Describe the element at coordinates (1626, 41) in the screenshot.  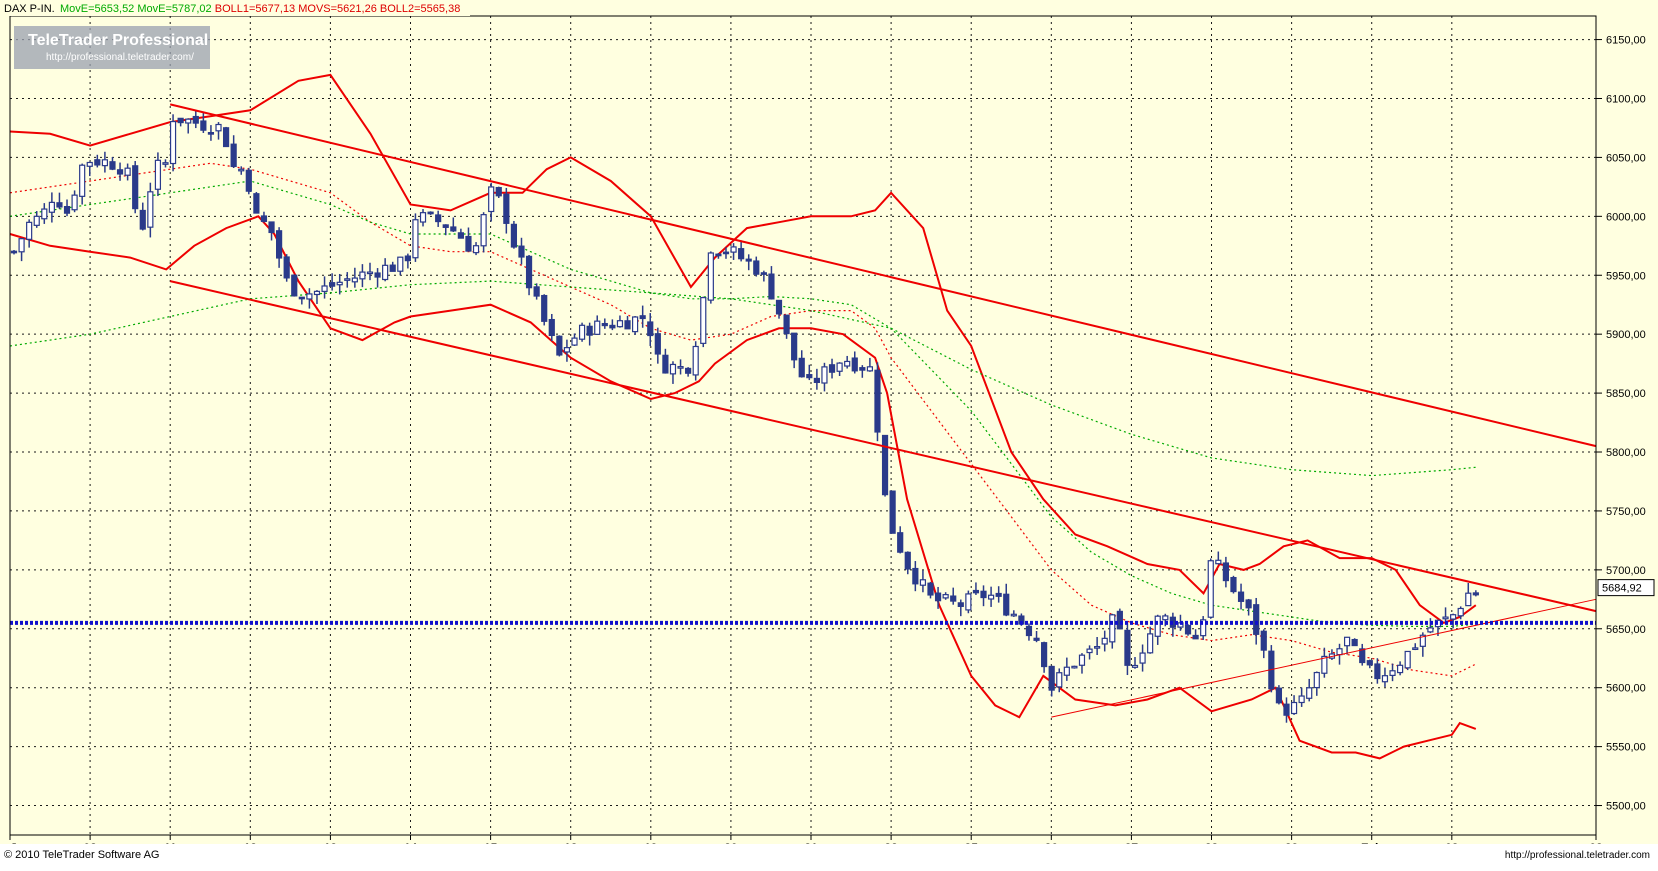
I see `y-tick-label: 6150,00` at that location.